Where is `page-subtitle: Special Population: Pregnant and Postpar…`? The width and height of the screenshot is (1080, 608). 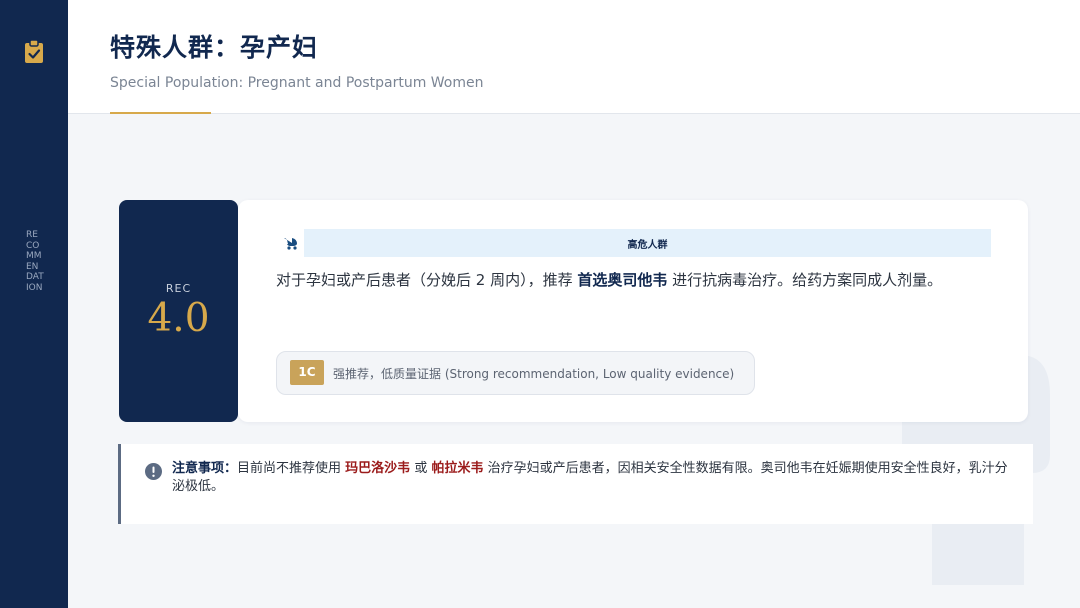 page-subtitle: Special Population: Pregnant and Postpar… is located at coordinates (297, 83).